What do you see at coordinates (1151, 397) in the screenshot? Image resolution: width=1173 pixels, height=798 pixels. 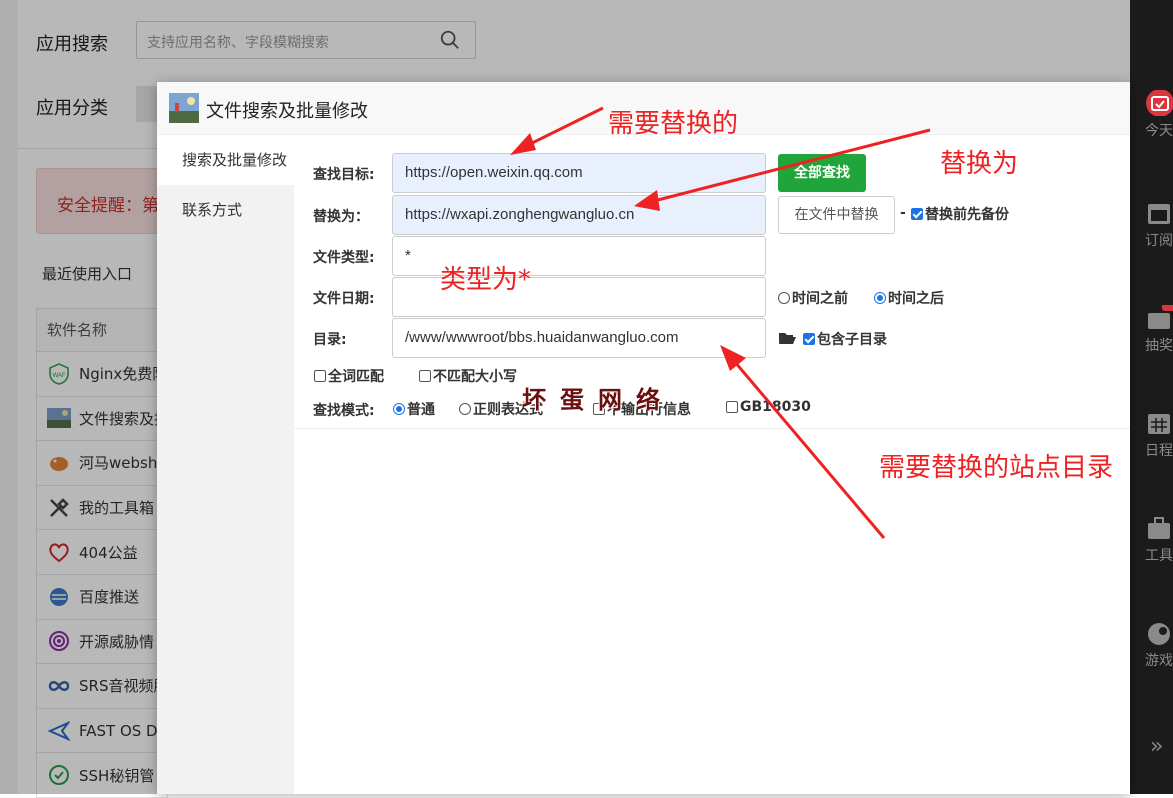 I see `right-sidebar: 今天 订阅 抽奖 日程 工具 游戏` at bounding box center [1151, 397].